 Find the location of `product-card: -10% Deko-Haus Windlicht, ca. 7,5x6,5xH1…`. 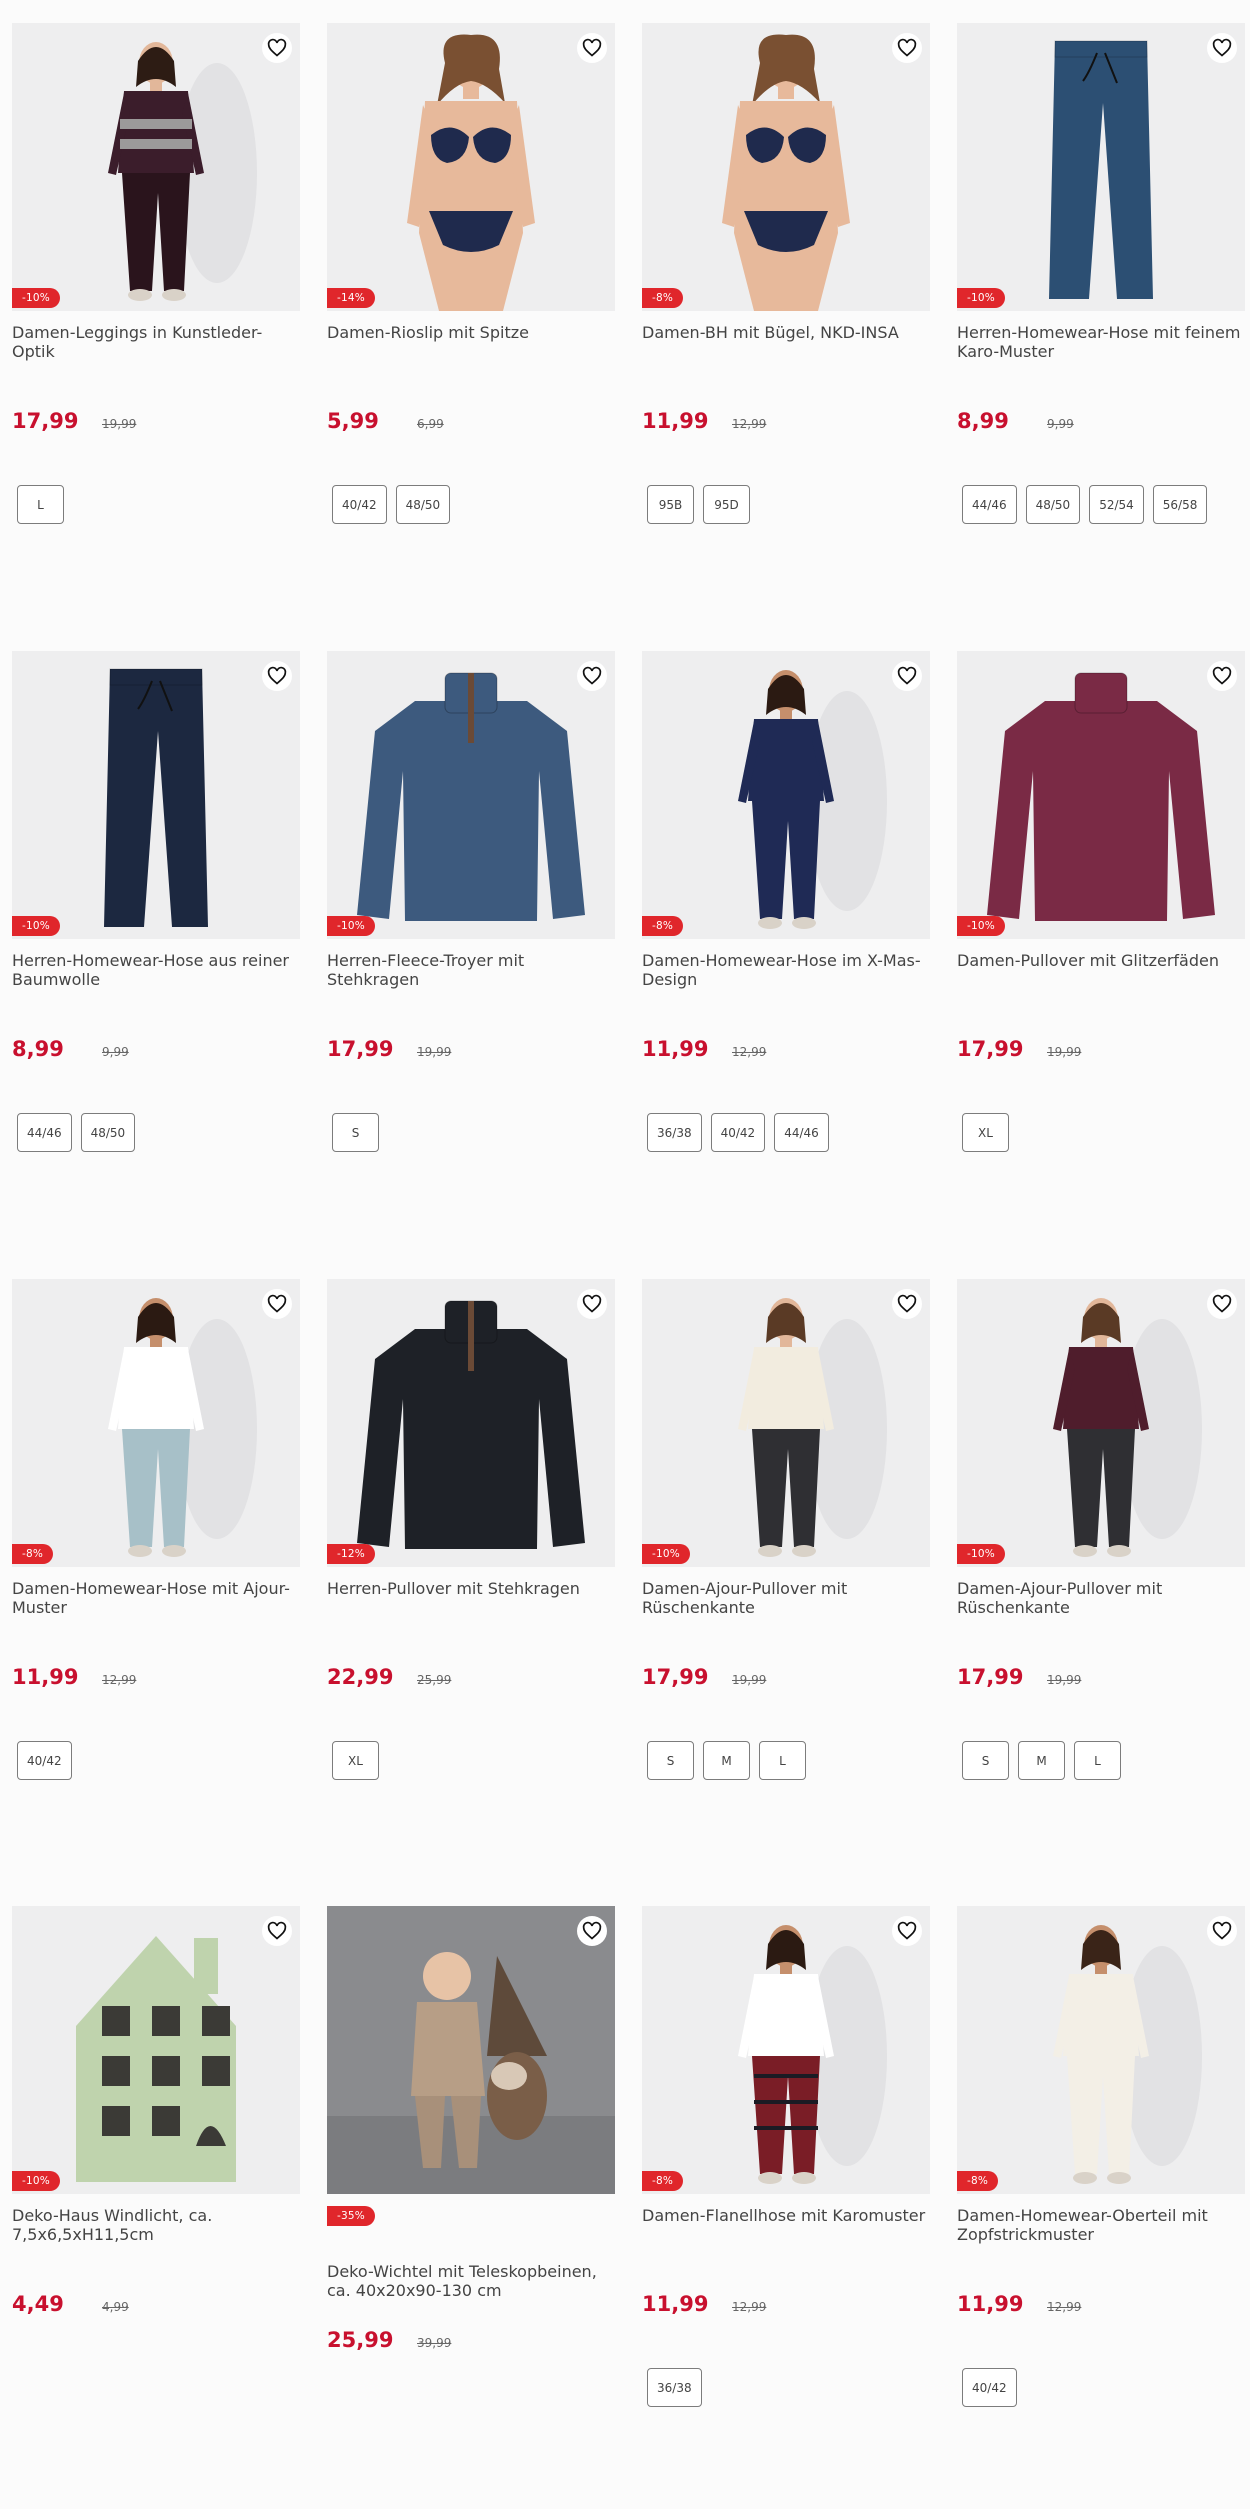

product-card: -10% Deko-Haus Windlicht, ca. 7,5x6,5xH1… is located at coordinates (156, 2186).